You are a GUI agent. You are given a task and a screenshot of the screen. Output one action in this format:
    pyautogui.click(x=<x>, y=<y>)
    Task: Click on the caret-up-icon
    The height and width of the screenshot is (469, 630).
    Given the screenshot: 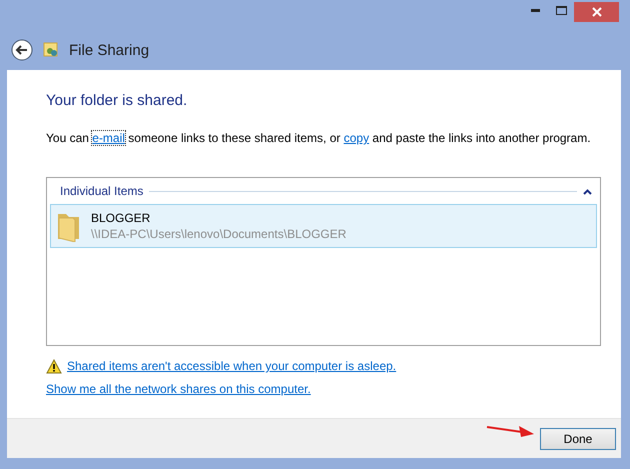 What is the action you would take?
    pyautogui.click(x=587, y=192)
    